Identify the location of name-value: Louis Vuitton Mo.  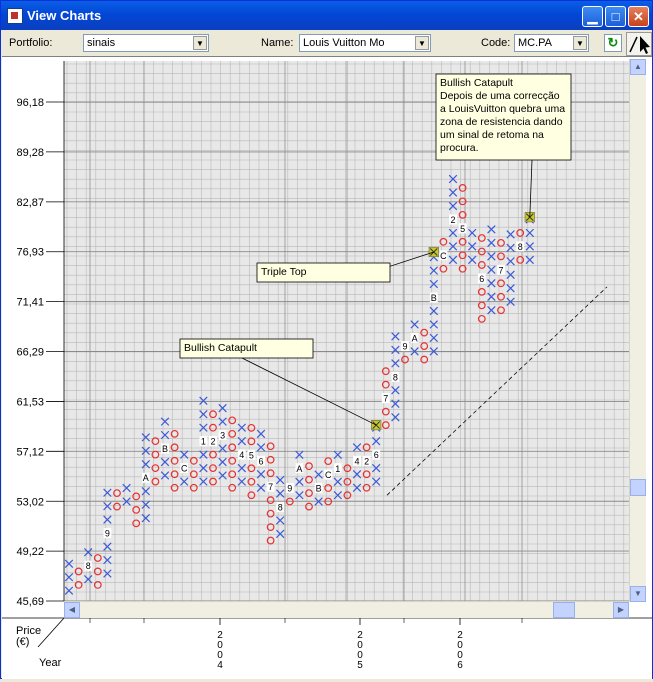
(344, 43).